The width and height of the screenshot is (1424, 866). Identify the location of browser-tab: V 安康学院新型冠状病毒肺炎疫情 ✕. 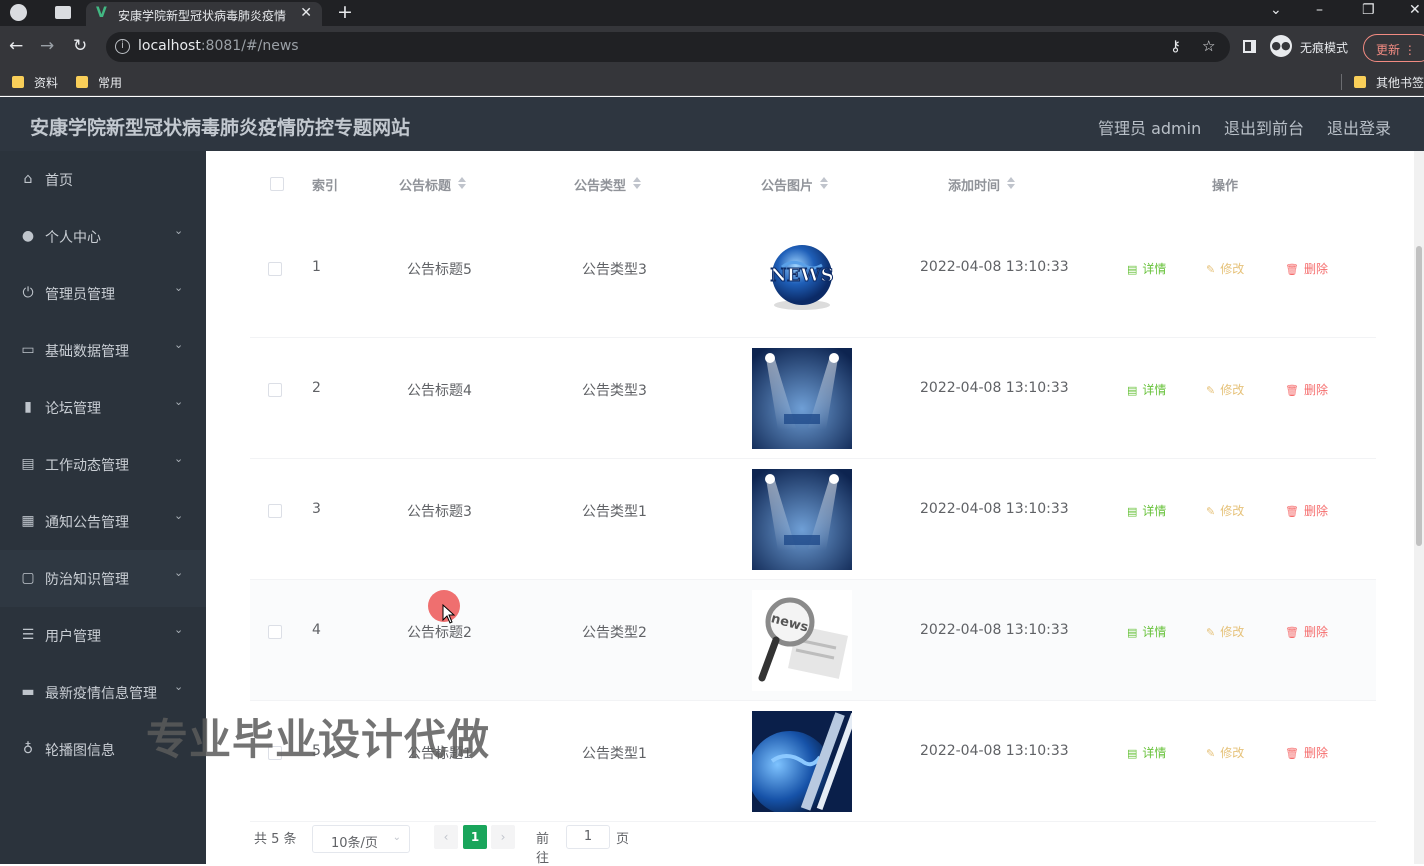
(204, 14).